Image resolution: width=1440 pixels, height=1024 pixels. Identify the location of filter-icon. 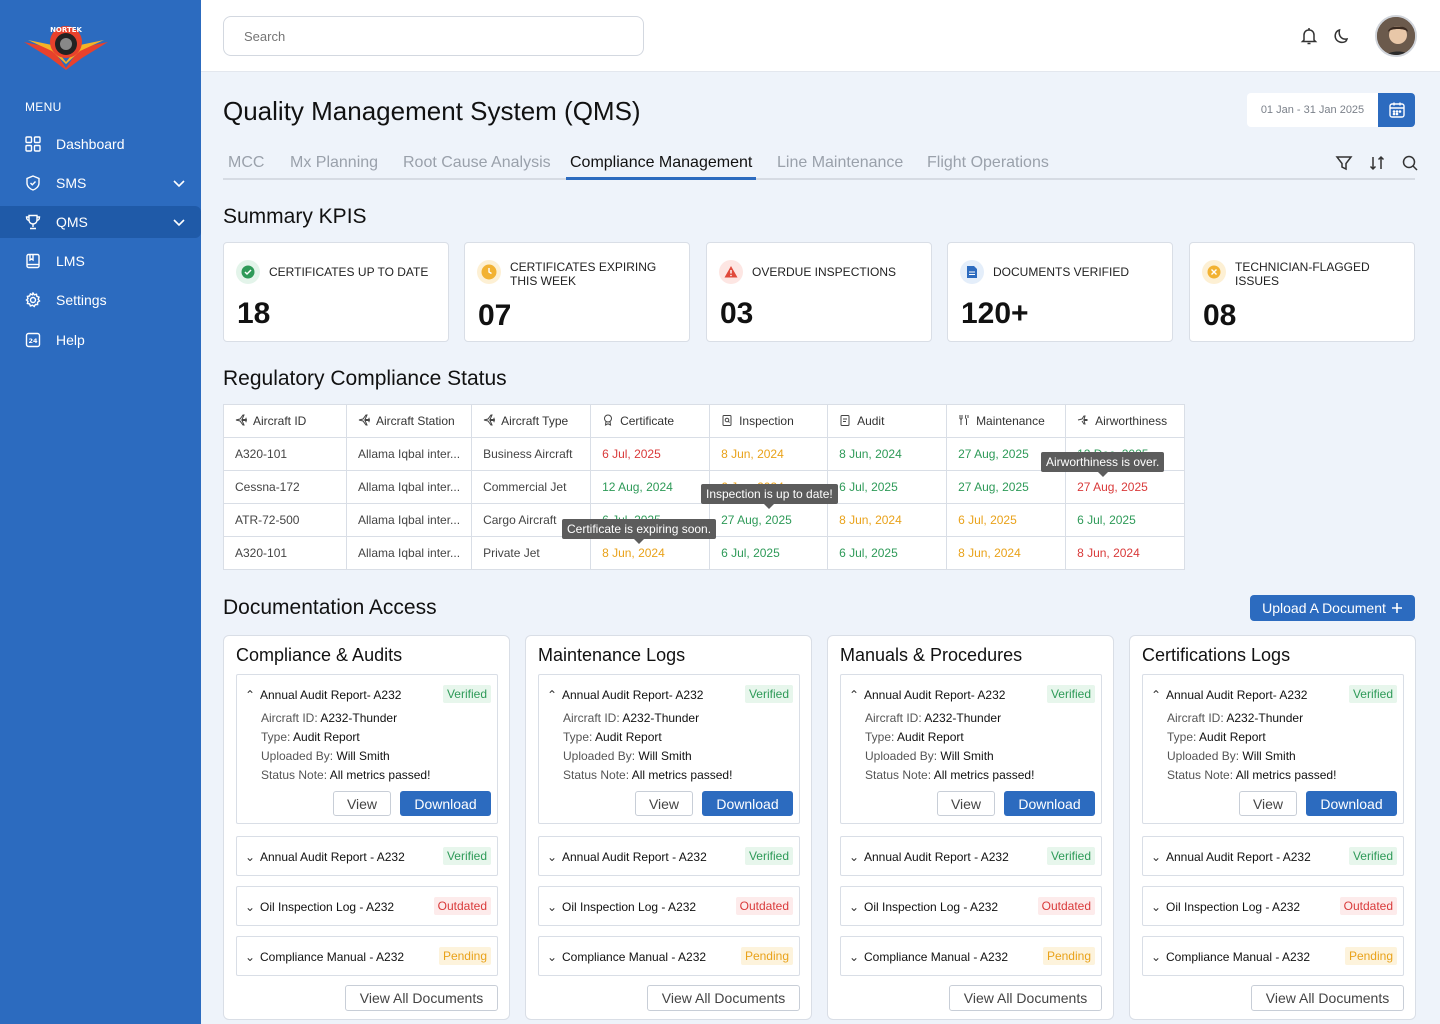
(1344, 163).